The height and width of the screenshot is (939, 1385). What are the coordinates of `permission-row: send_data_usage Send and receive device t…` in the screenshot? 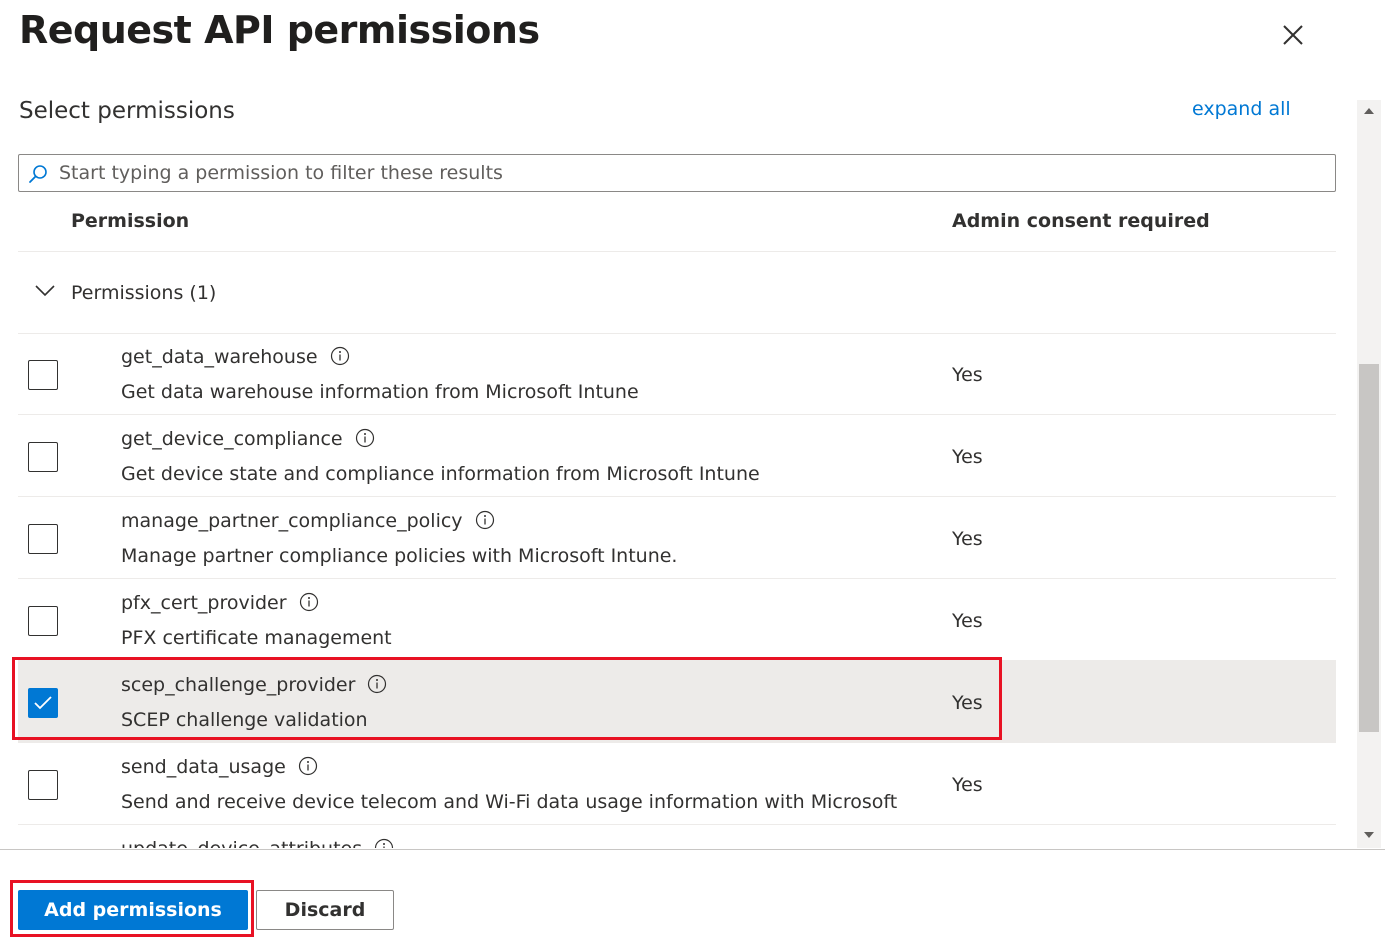 It's located at (677, 784).